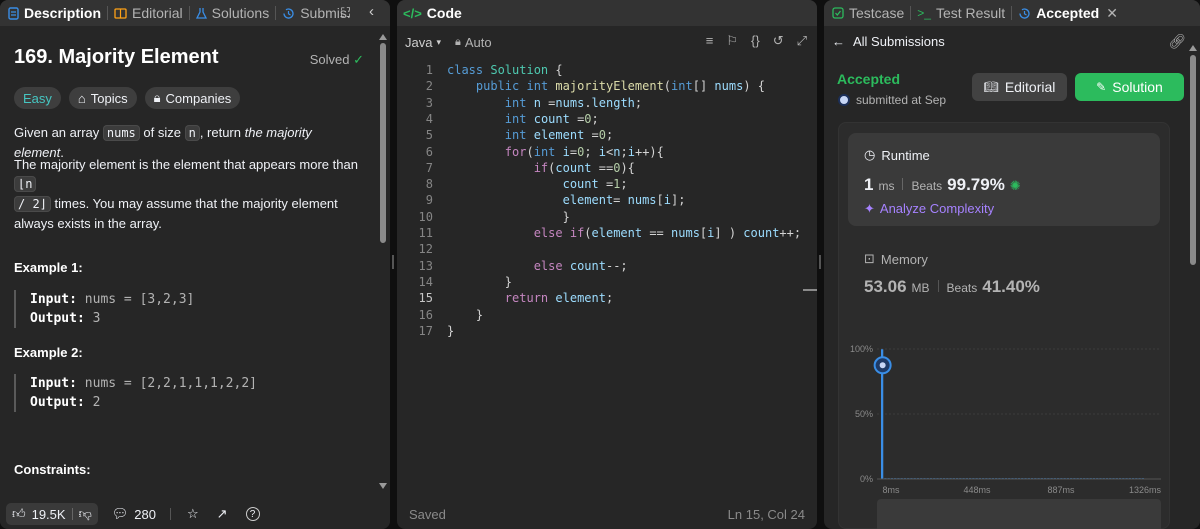  What do you see at coordinates (1177, 41) in the screenshot?
I see `link-icon: 🔗︎` at bounding box center [1177, 41].